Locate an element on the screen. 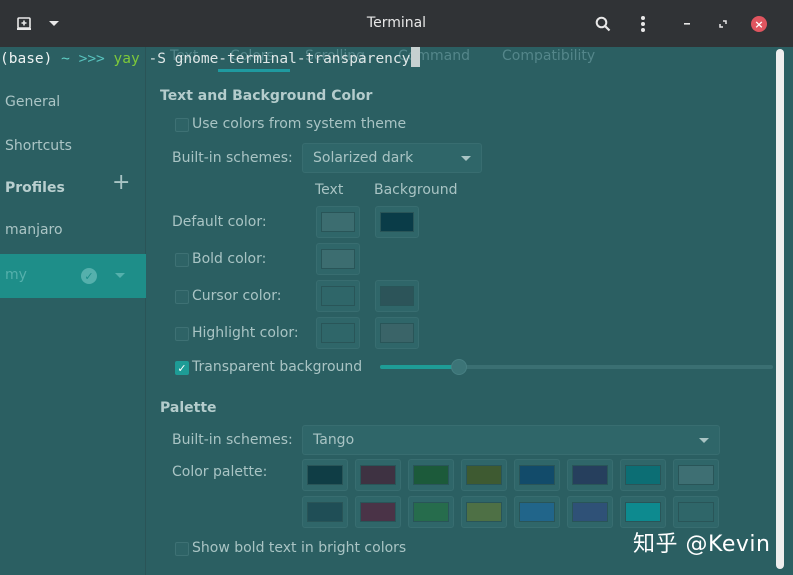  sidebar-item-label: manjaro is located at coordinates (34, 230).